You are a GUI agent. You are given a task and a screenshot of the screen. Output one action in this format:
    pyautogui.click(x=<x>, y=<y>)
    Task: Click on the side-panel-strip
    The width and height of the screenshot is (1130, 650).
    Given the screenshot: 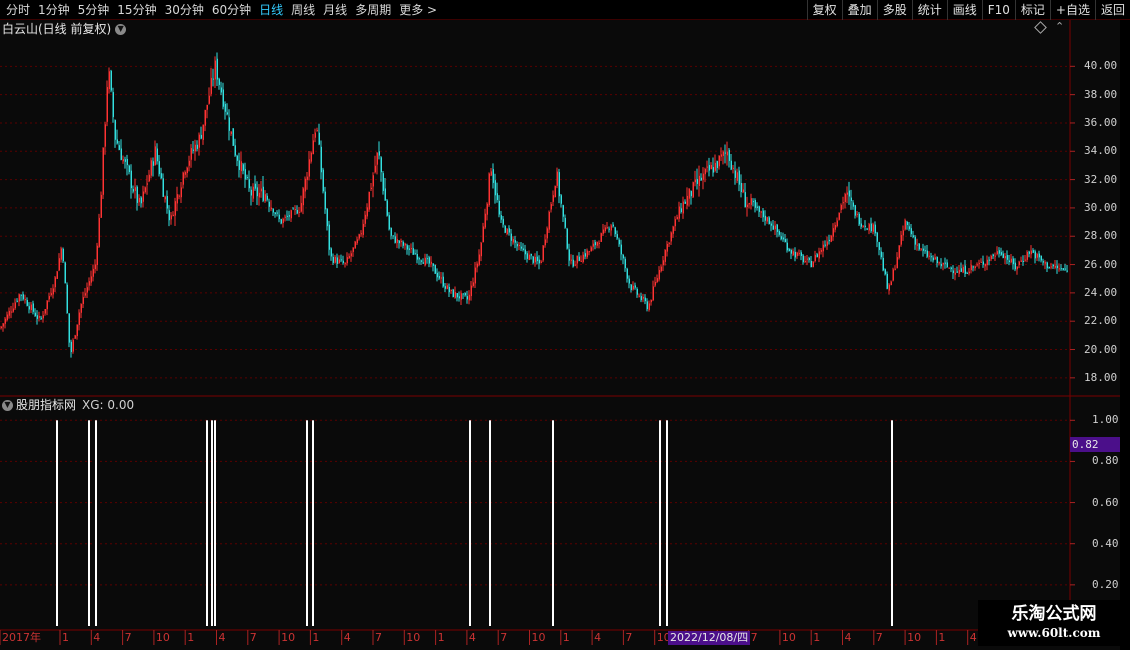 What is the action you would take?
    pyautogui.click(x=1125, y=335)
    